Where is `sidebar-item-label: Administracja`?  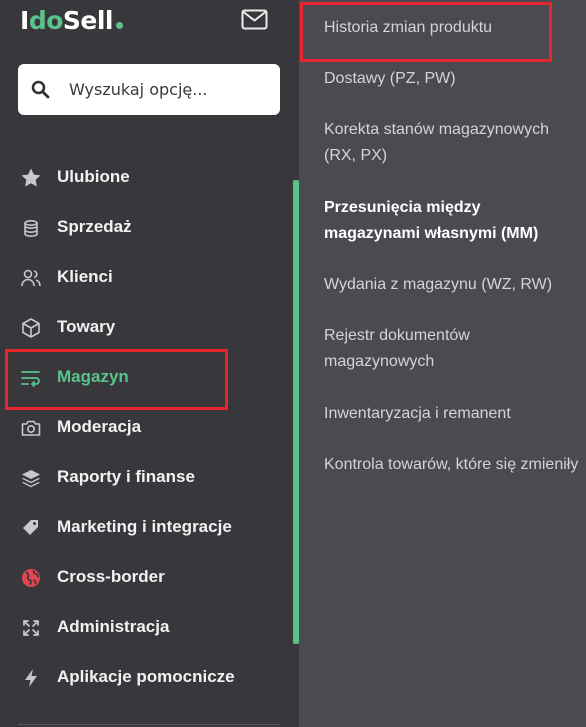
sidebar-item-label: Administracja is located at coordinates (113, 626).